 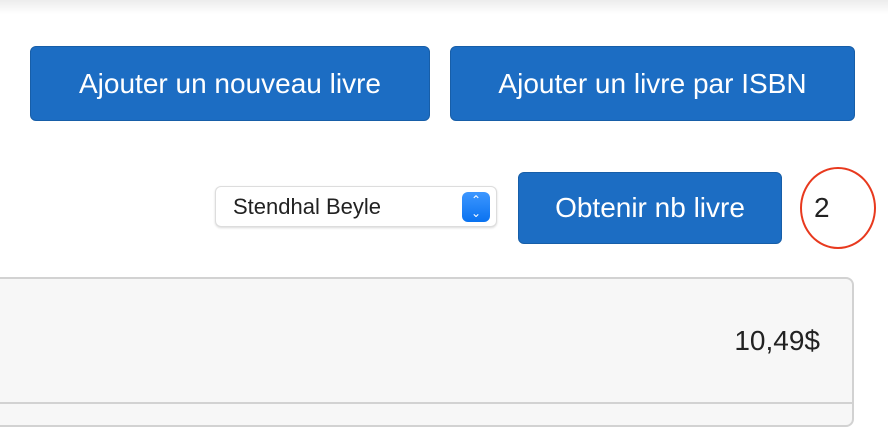 What do you see at coordinates (652, 83) in the screenshot?
I see `add-book-by-isbn-button: Ajouter un livre par ISBN` at bounding box center [652, 83].